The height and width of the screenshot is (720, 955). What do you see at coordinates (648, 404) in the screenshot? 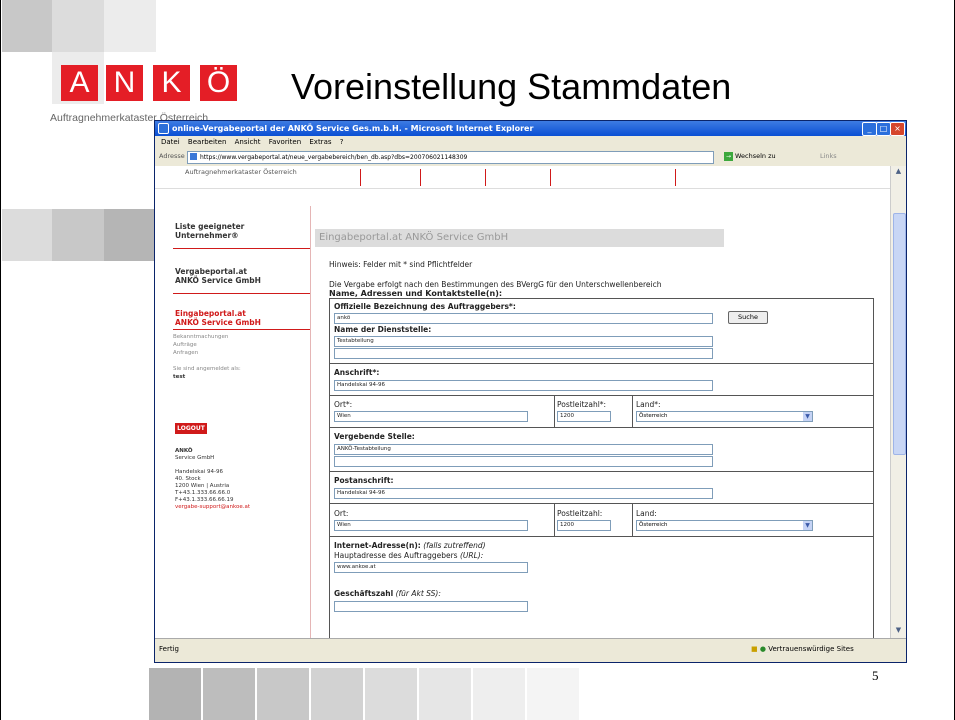
I see `country-label: Land*:` at bounding box center [648, 404].